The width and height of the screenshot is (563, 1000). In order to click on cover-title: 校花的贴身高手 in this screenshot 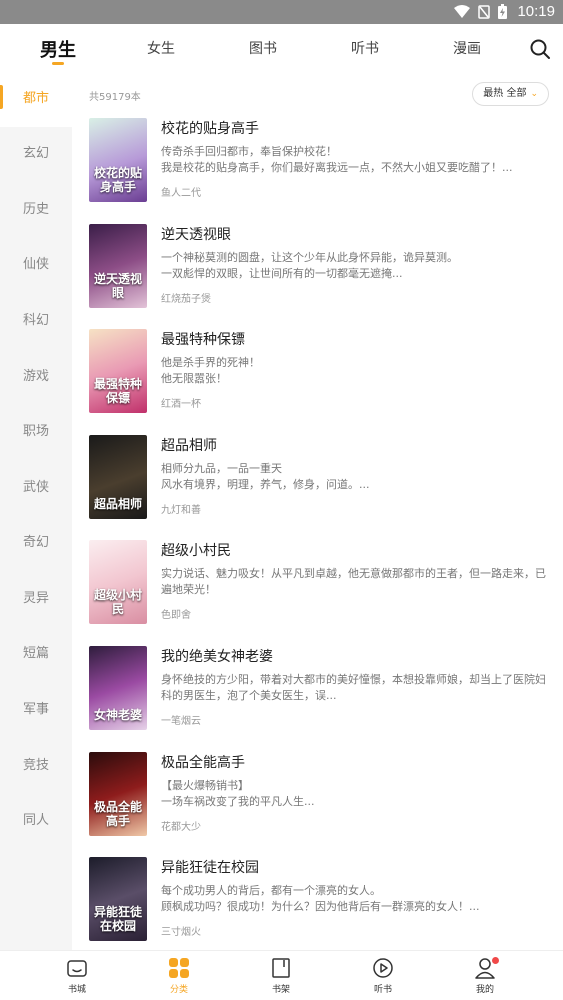, I will do `click(117, 180)`.